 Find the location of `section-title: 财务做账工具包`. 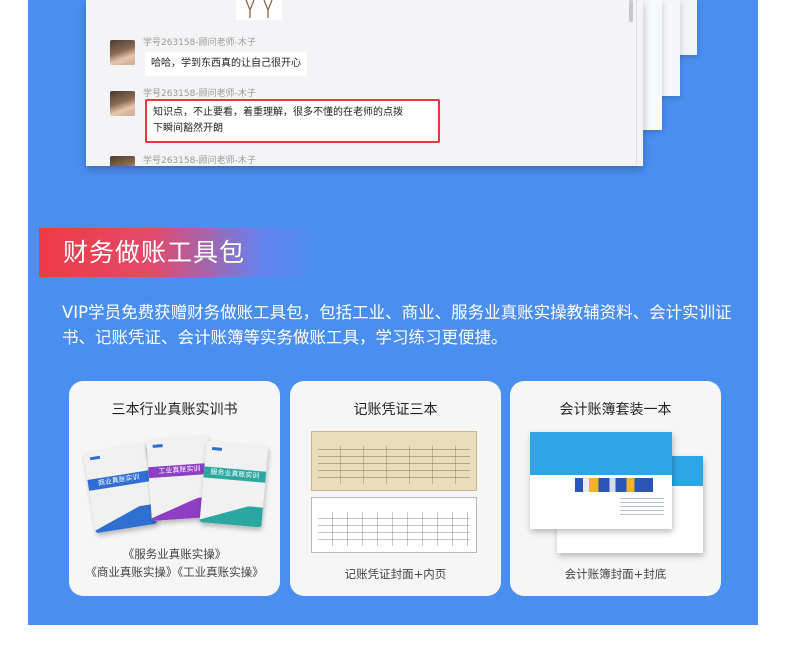

section-title: 财务做账工具包 is located at coordinates (179, 252).